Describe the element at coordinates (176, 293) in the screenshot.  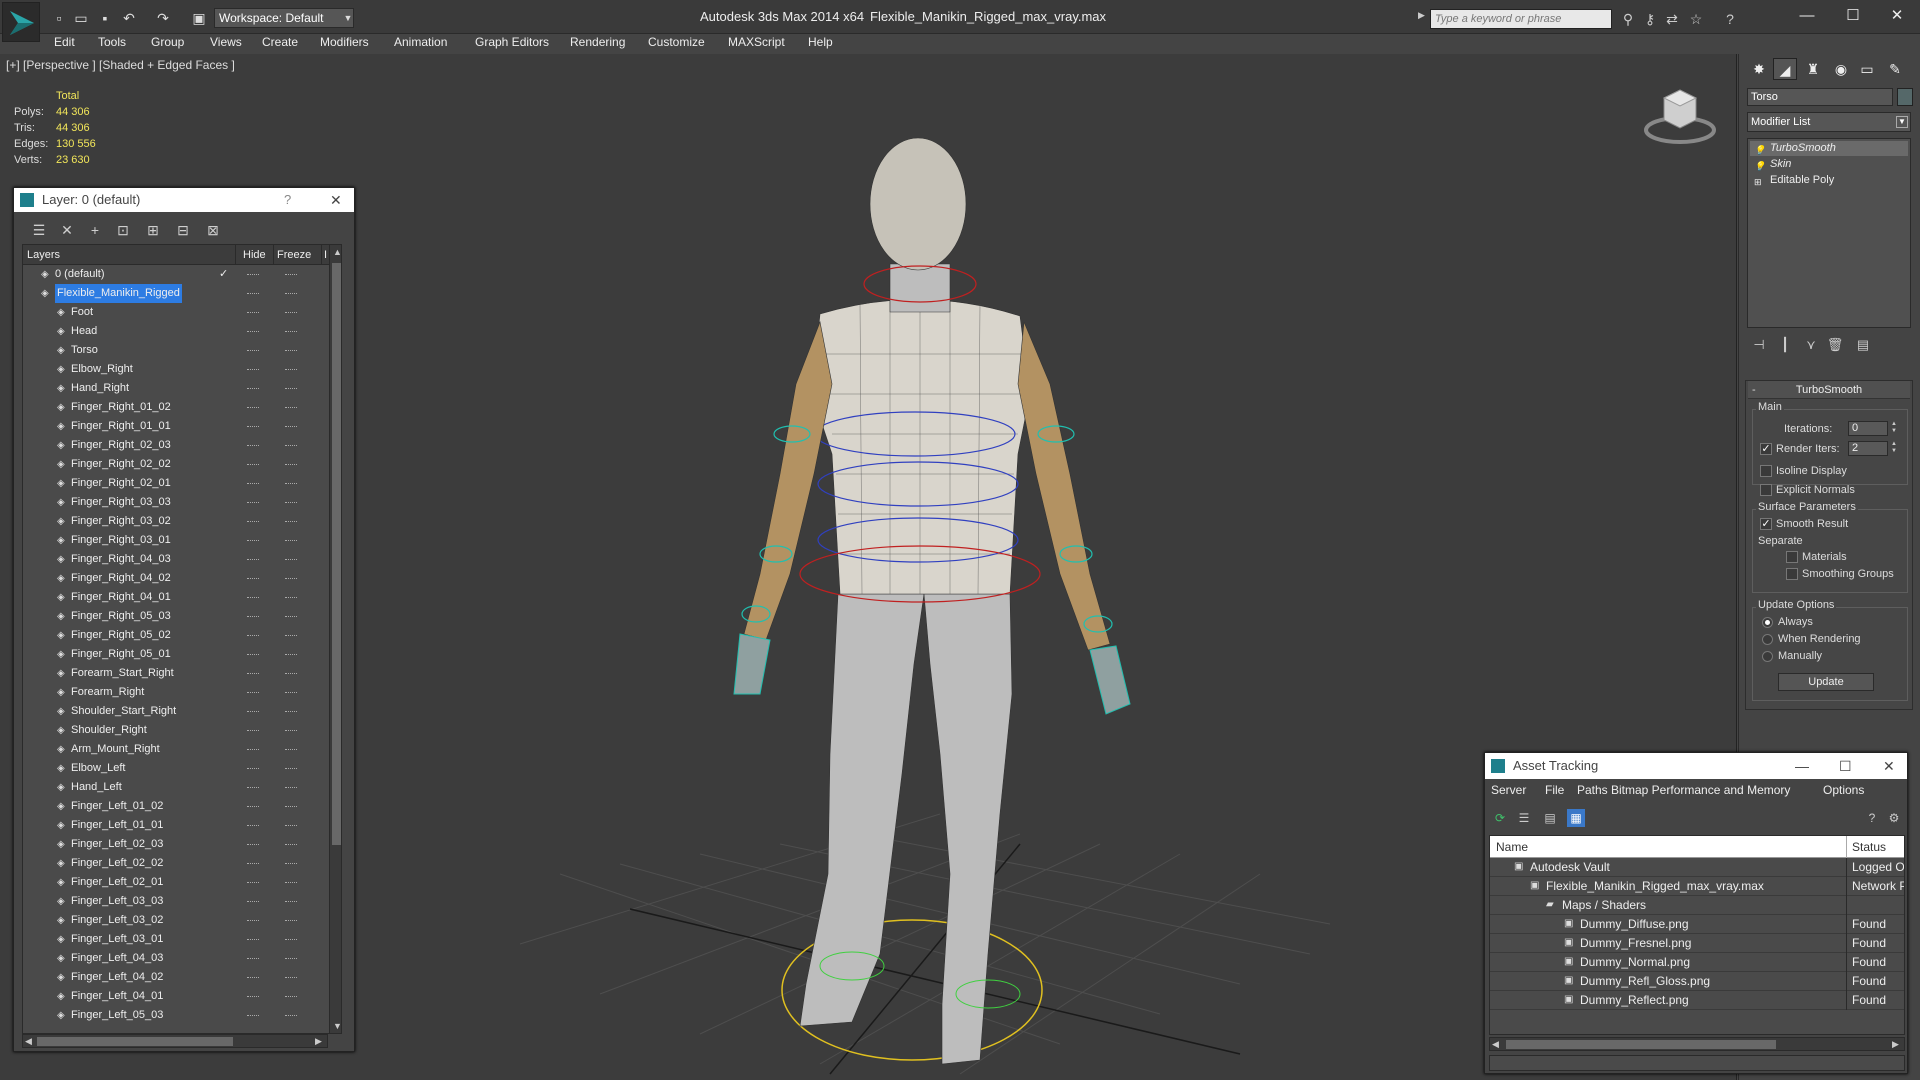
I see `layer-row-flexible-manikin: ◈ Flexible_Manikin_Rigged` at that location.